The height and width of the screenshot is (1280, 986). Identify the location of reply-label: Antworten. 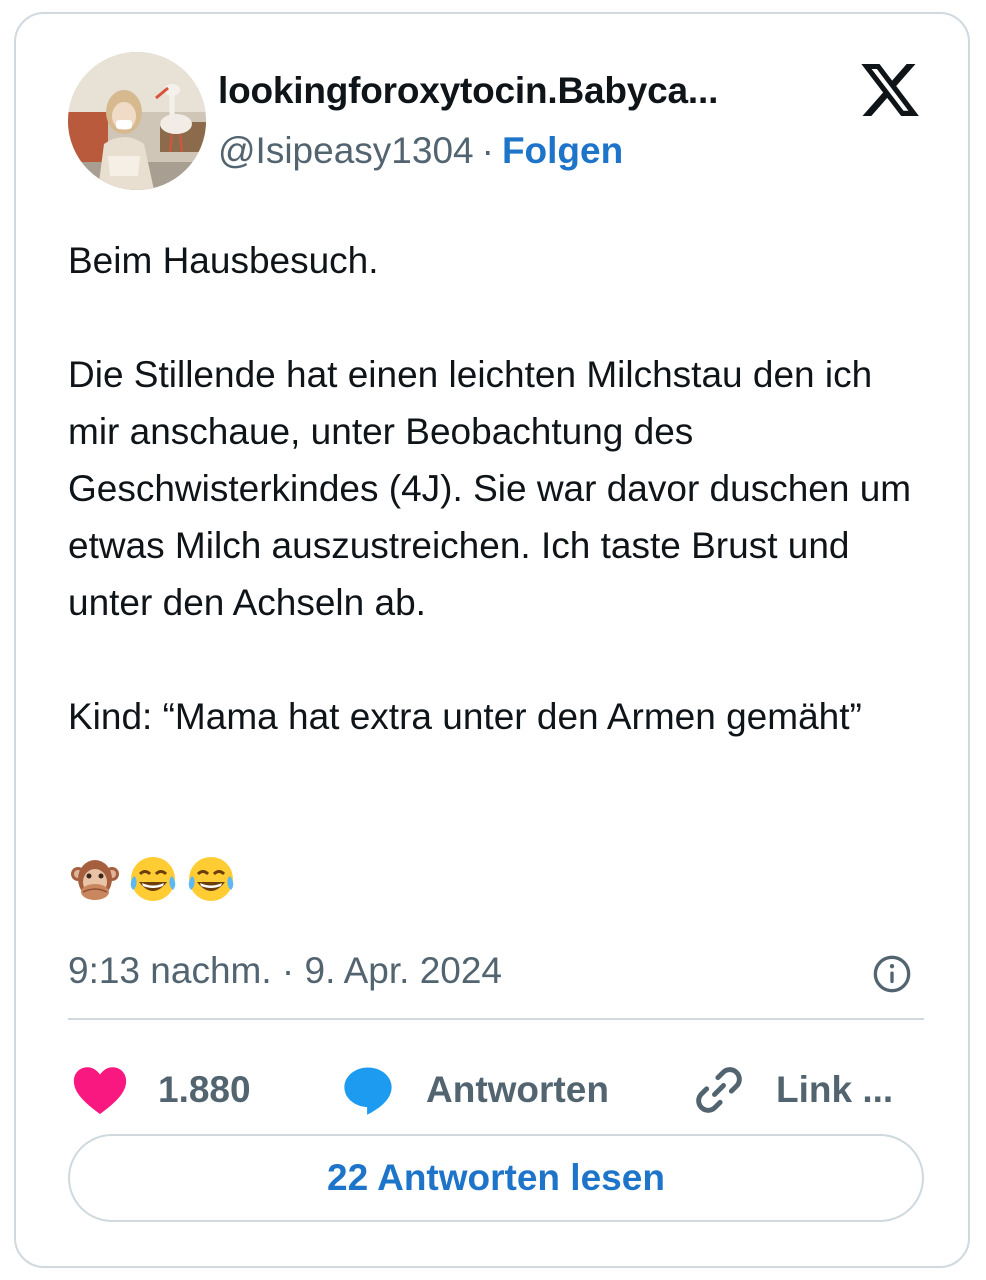
(517, 1089).